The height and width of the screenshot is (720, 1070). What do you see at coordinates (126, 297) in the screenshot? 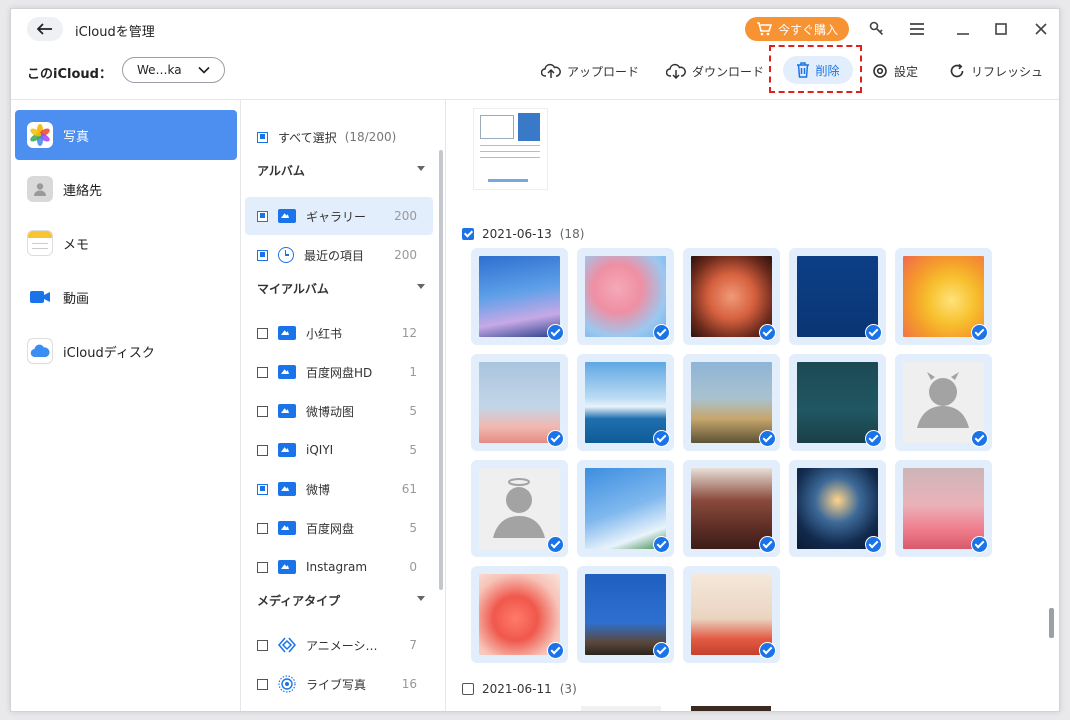
I see `sidebar-item-video: 動画` at bounding box center [126, 297].